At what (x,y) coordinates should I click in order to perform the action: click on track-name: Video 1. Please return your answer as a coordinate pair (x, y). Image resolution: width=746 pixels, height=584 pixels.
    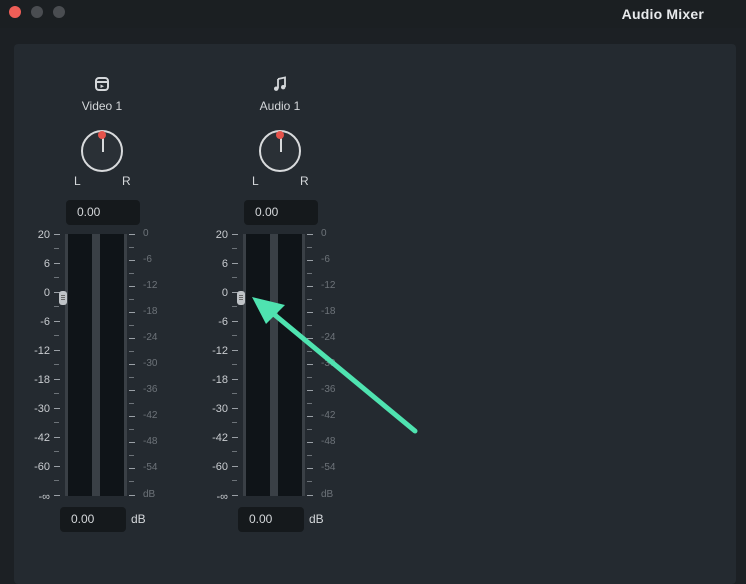
    Looking at the image, I should click on (102, 106).